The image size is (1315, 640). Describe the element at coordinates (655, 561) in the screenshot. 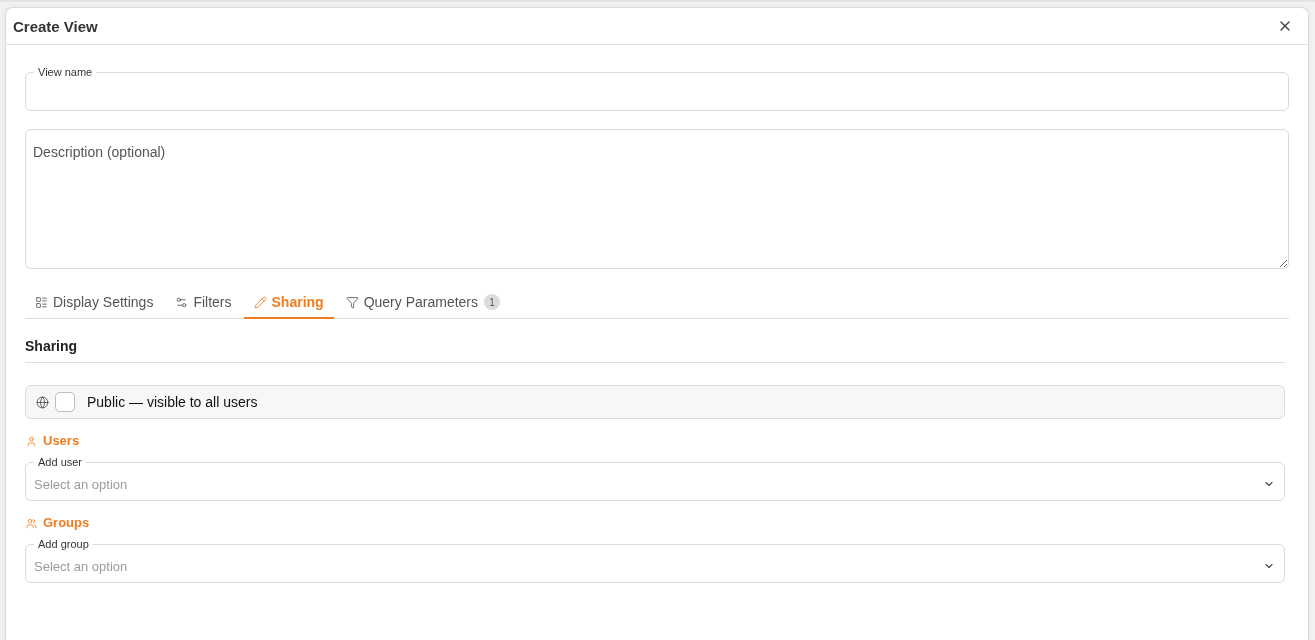

I see `select-field: Add group Select an option` at that location.